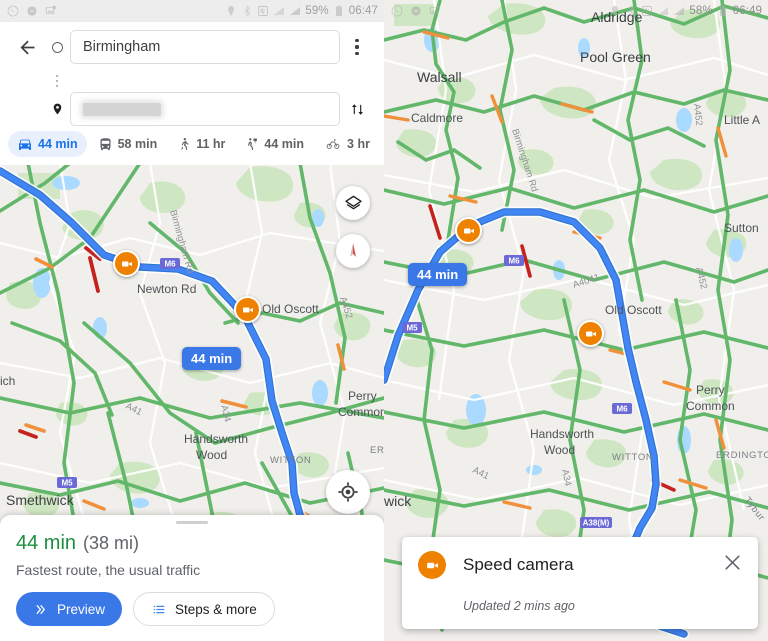 The height and width of the screenshot is (641, 768). I want to click on speed-camera-badge, so click(432, 565).